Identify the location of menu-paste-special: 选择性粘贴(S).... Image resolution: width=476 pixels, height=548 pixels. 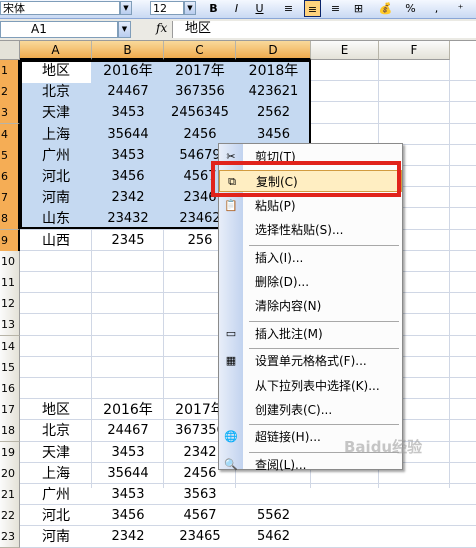
(310, 230).